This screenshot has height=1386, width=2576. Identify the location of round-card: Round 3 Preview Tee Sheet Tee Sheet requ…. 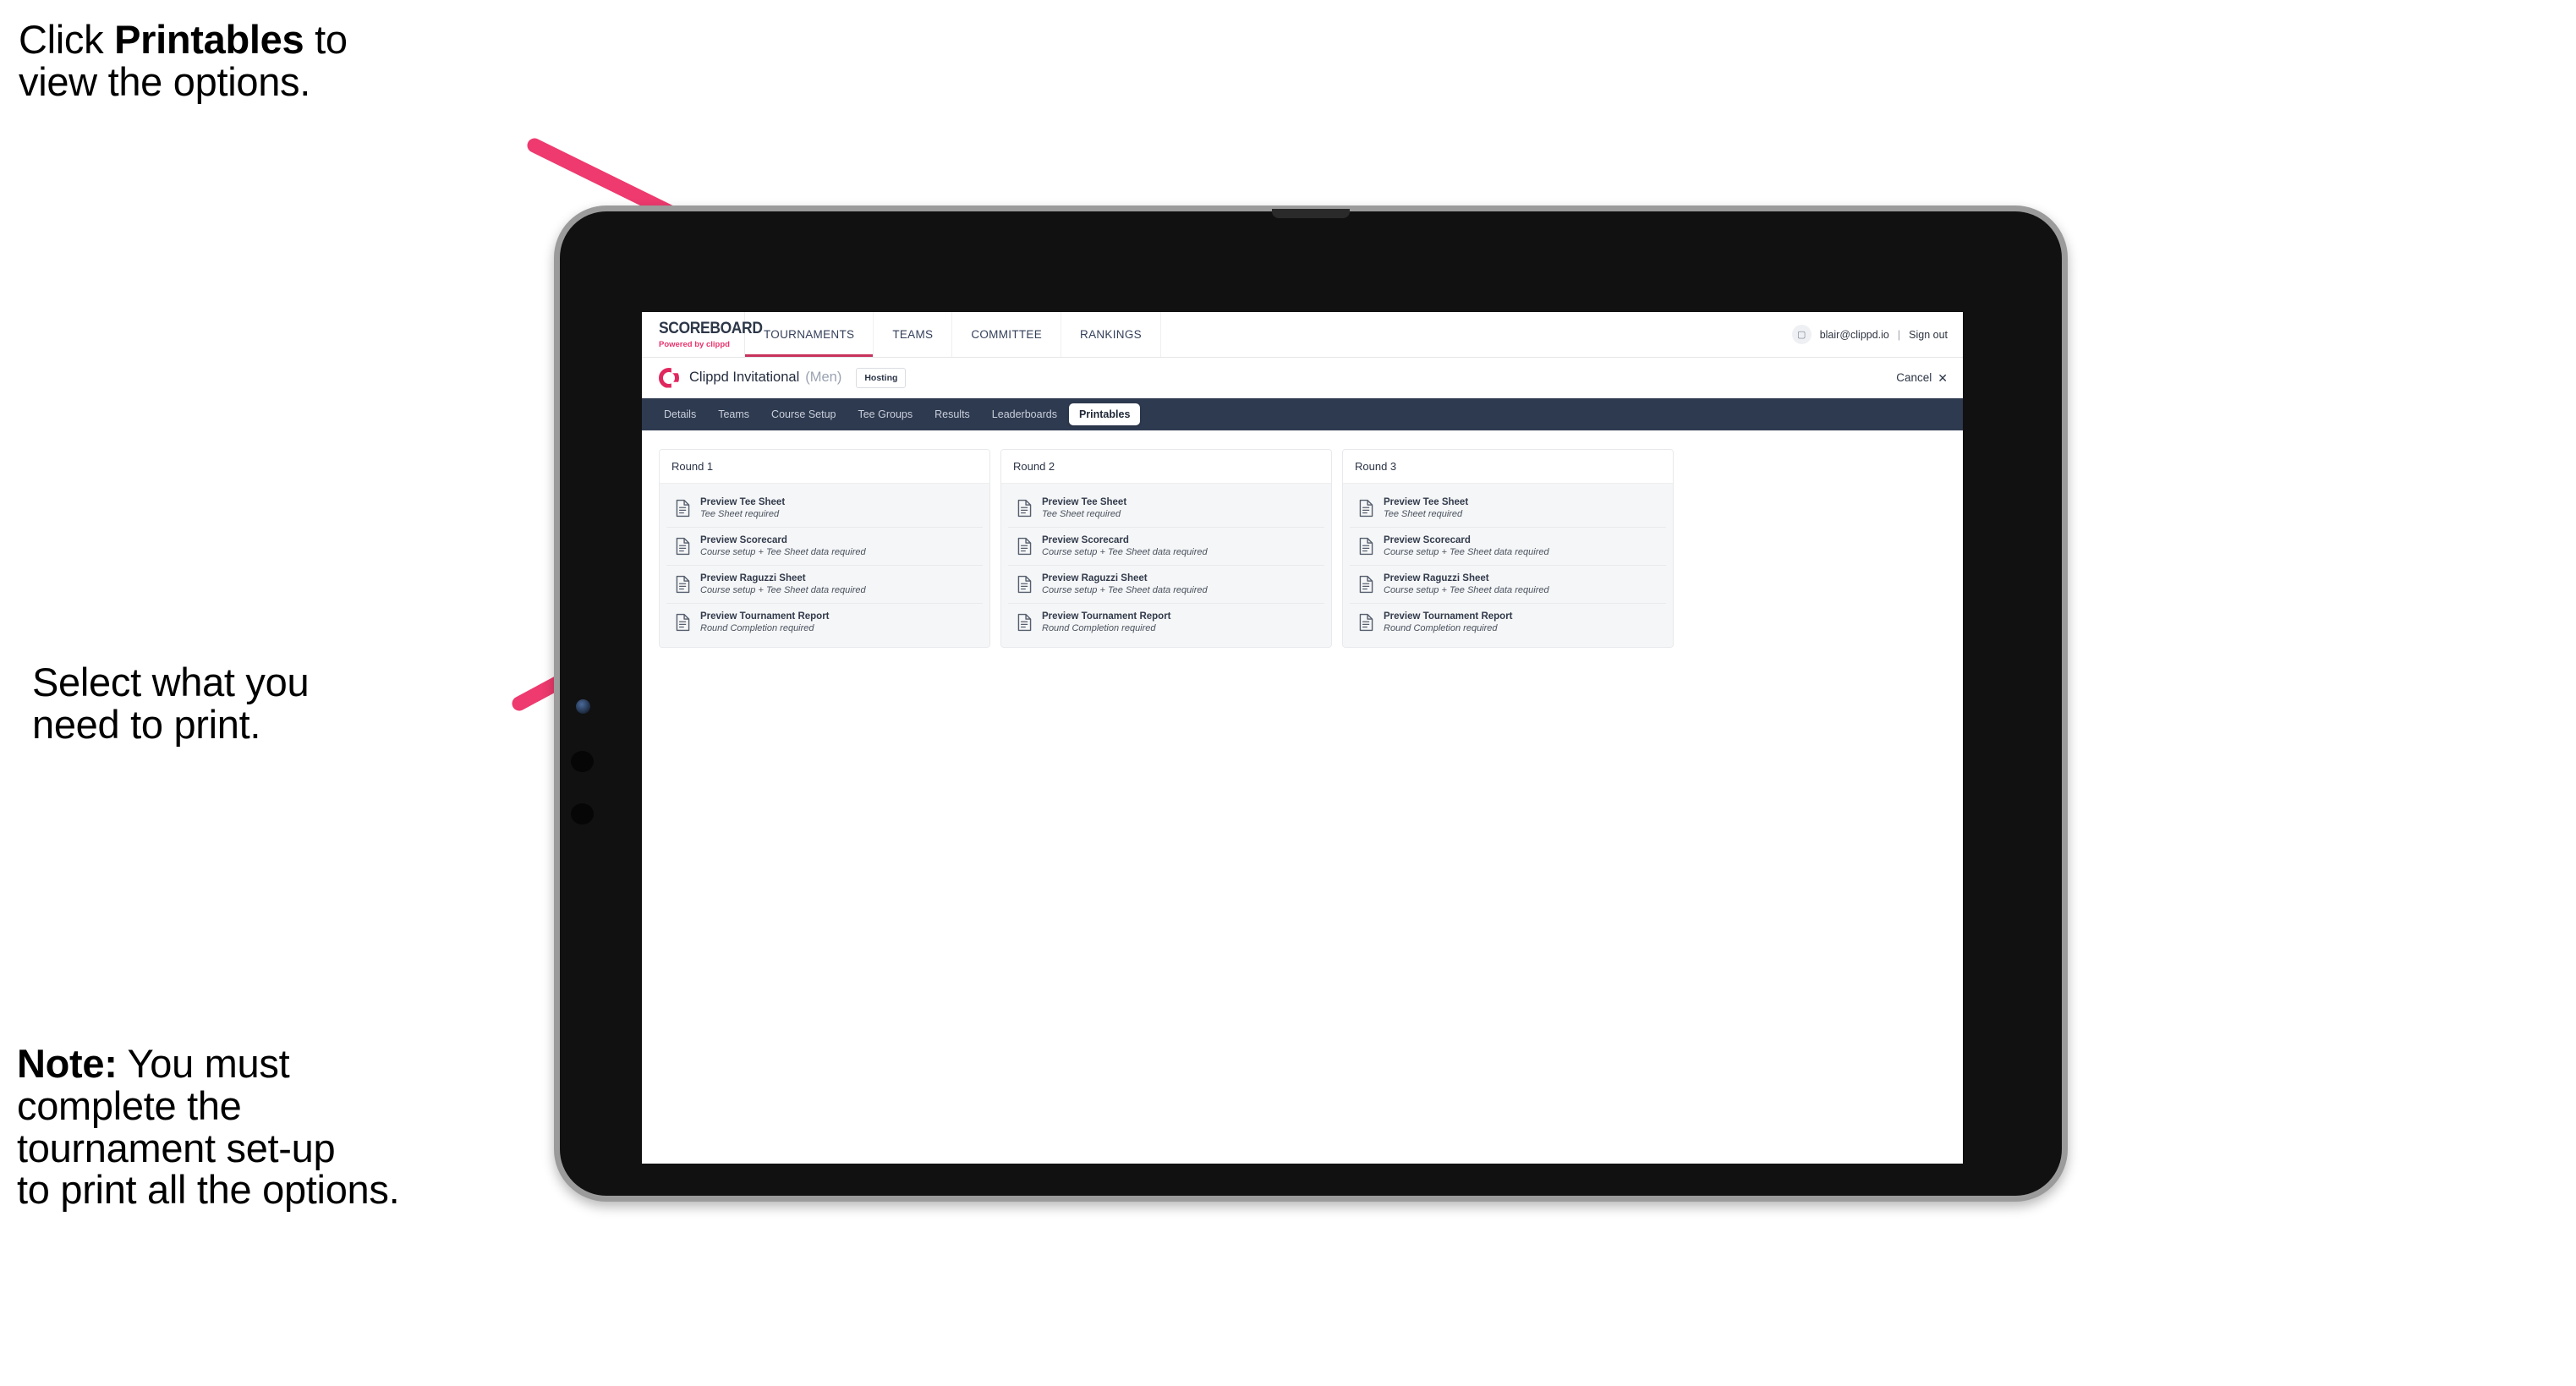
(1508, 548).